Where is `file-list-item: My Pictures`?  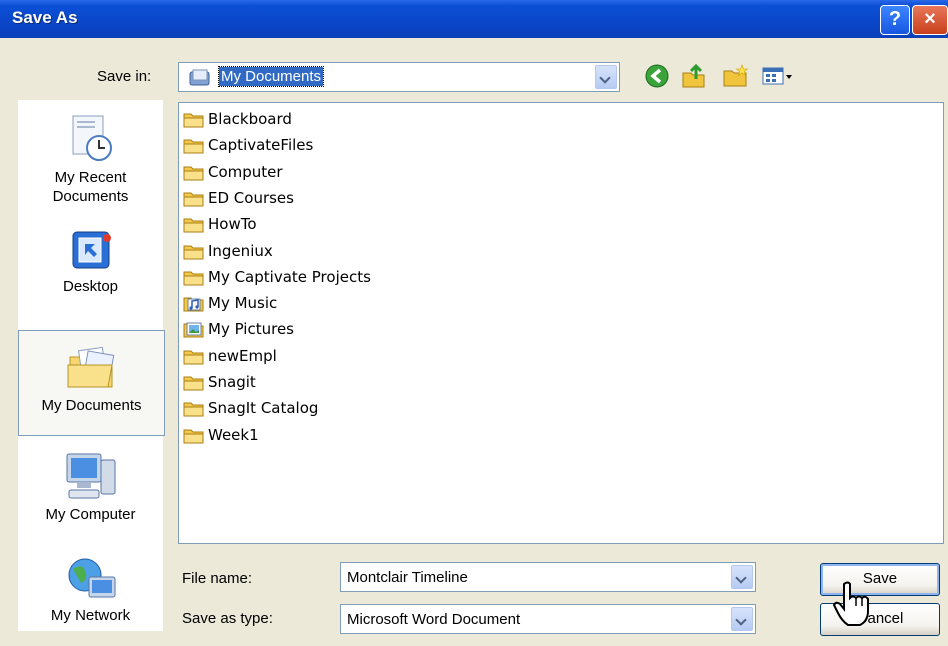
file-list-item: My Pictures is located at coordinates (238, 329).